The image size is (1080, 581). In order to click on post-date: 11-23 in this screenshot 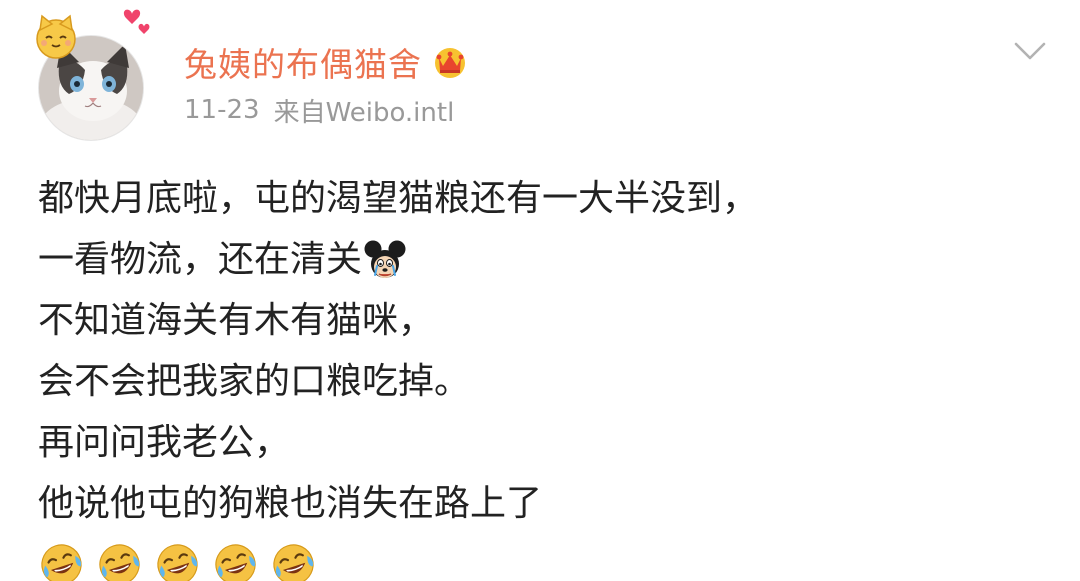, I will do `click(222, 110)`.